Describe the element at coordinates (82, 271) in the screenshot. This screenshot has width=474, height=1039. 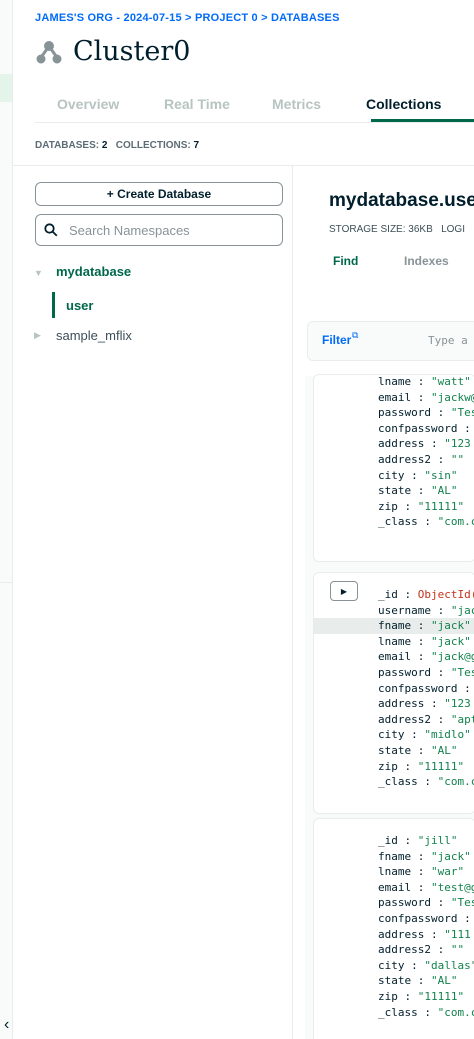
I see `sidebar-item-mydatabase: ▼ mydatabase` at that location.